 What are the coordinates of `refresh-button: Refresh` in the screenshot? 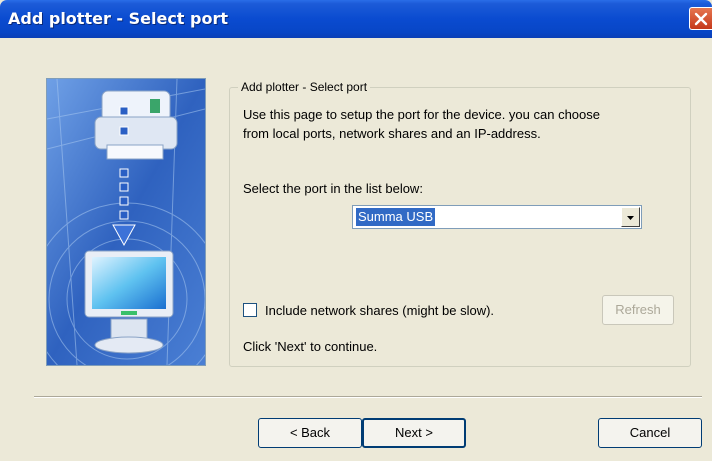 It's located at (638, 310).